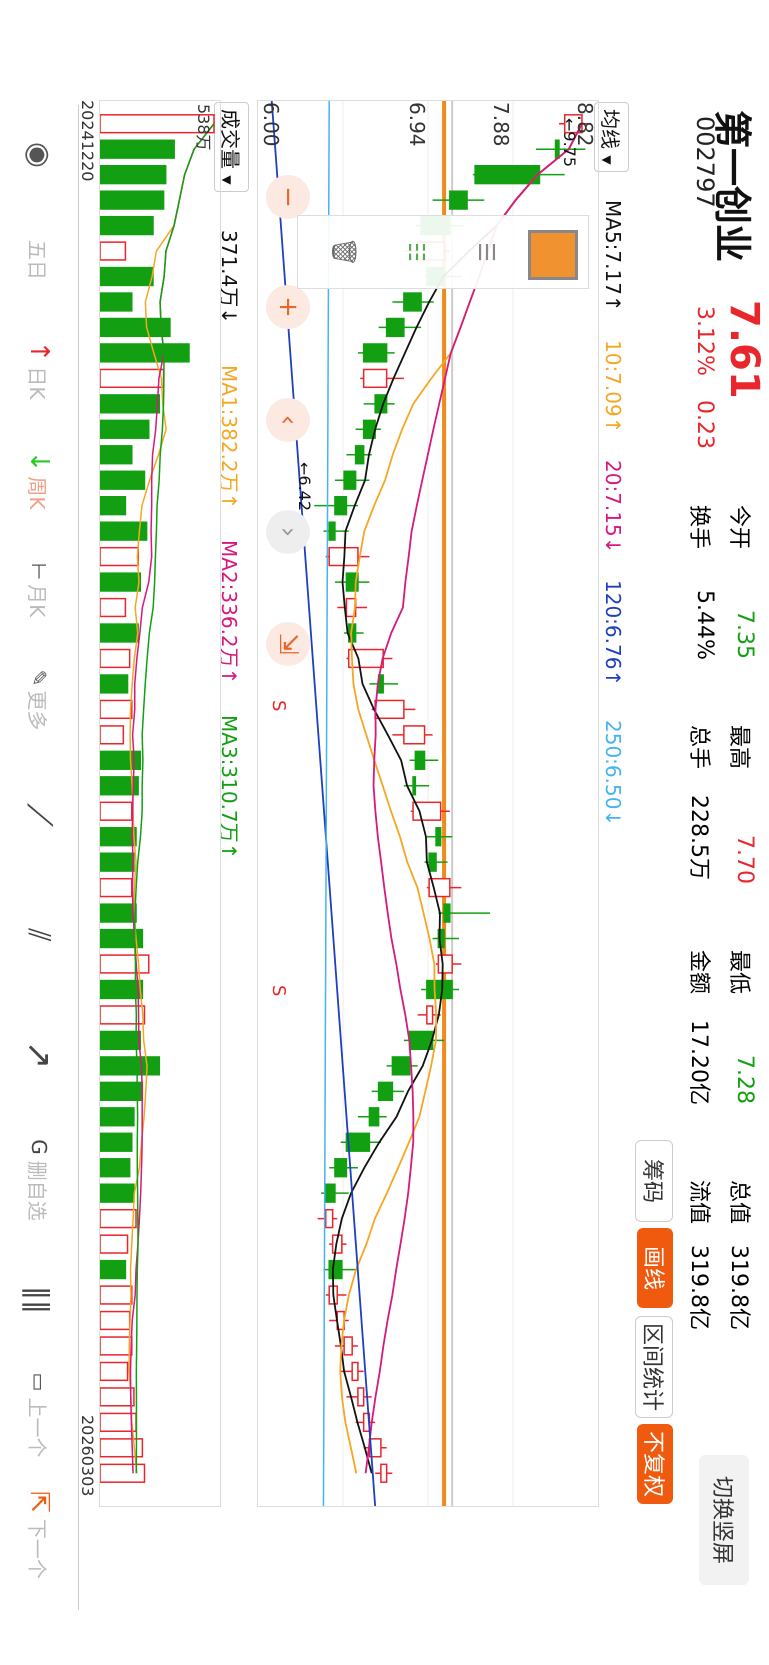  Describe the element at coordinates (501, 124) in the screenshot. I see `price-axis-mid1: 7.88` at that location.